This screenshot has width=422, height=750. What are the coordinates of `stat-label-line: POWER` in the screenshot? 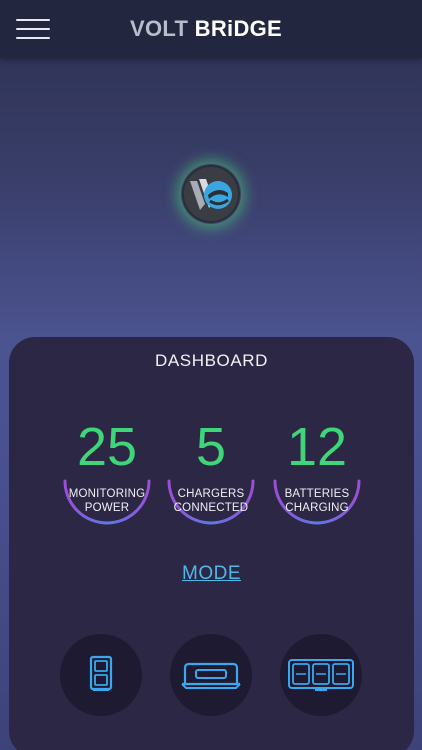 It's located at (107, 508).